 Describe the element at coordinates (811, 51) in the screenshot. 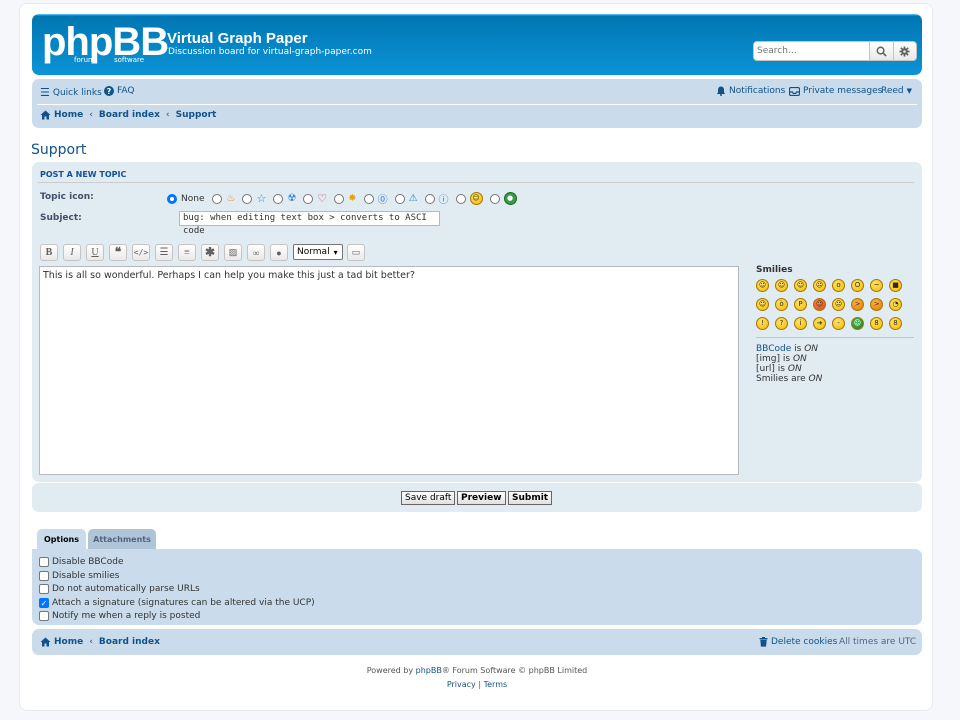

I see `search-input` at that location.